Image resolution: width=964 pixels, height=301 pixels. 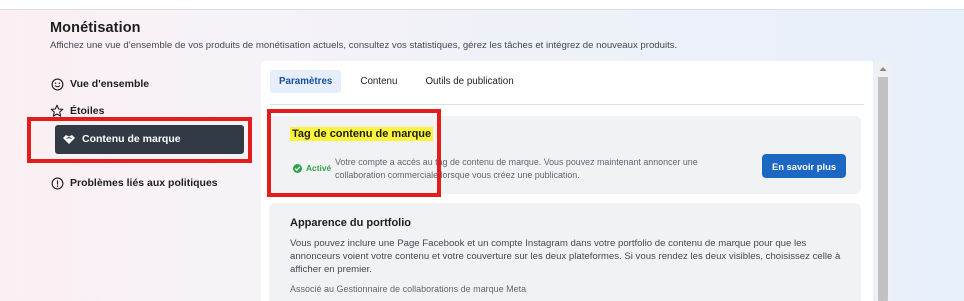 I want to click on status-badge: Activé, so click(x=312, y=168).